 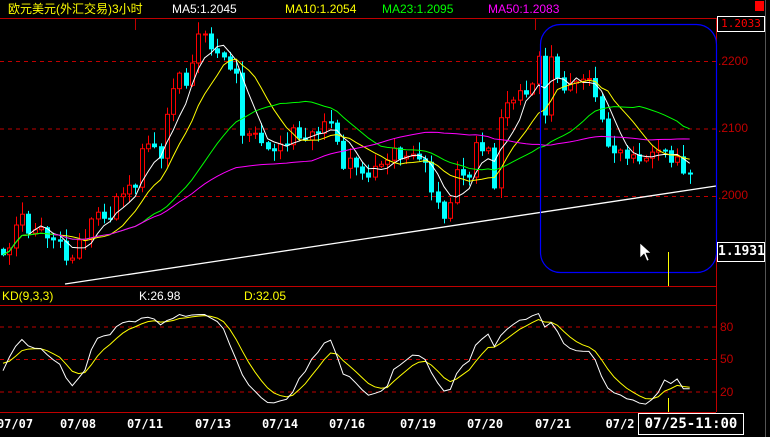 What do you see at coordinates (204, 9) in the screenshot?
I see `ma5-value: MA5:1.2045` at bounding box center [204, 9].